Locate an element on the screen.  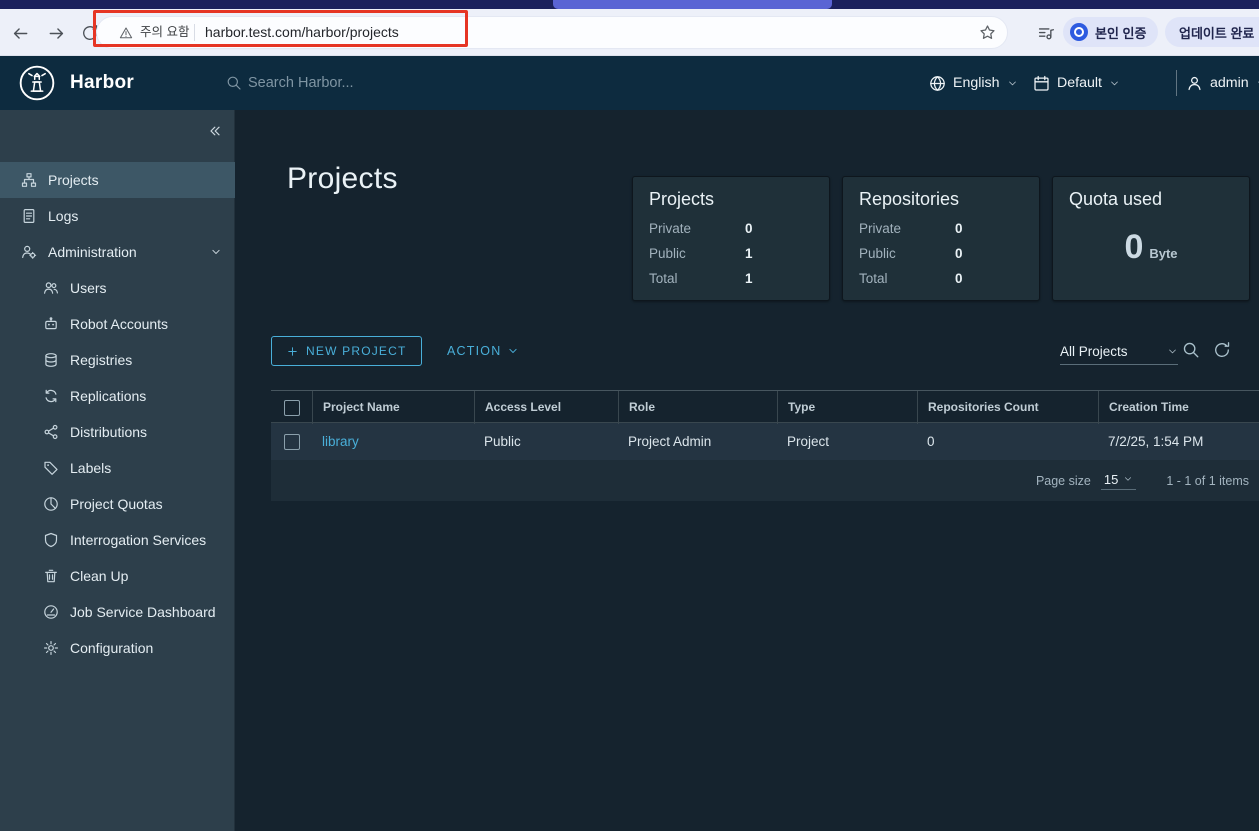
sidebar-item-interrogation-services: Interrogation Services is located at coordinates (117, 540).